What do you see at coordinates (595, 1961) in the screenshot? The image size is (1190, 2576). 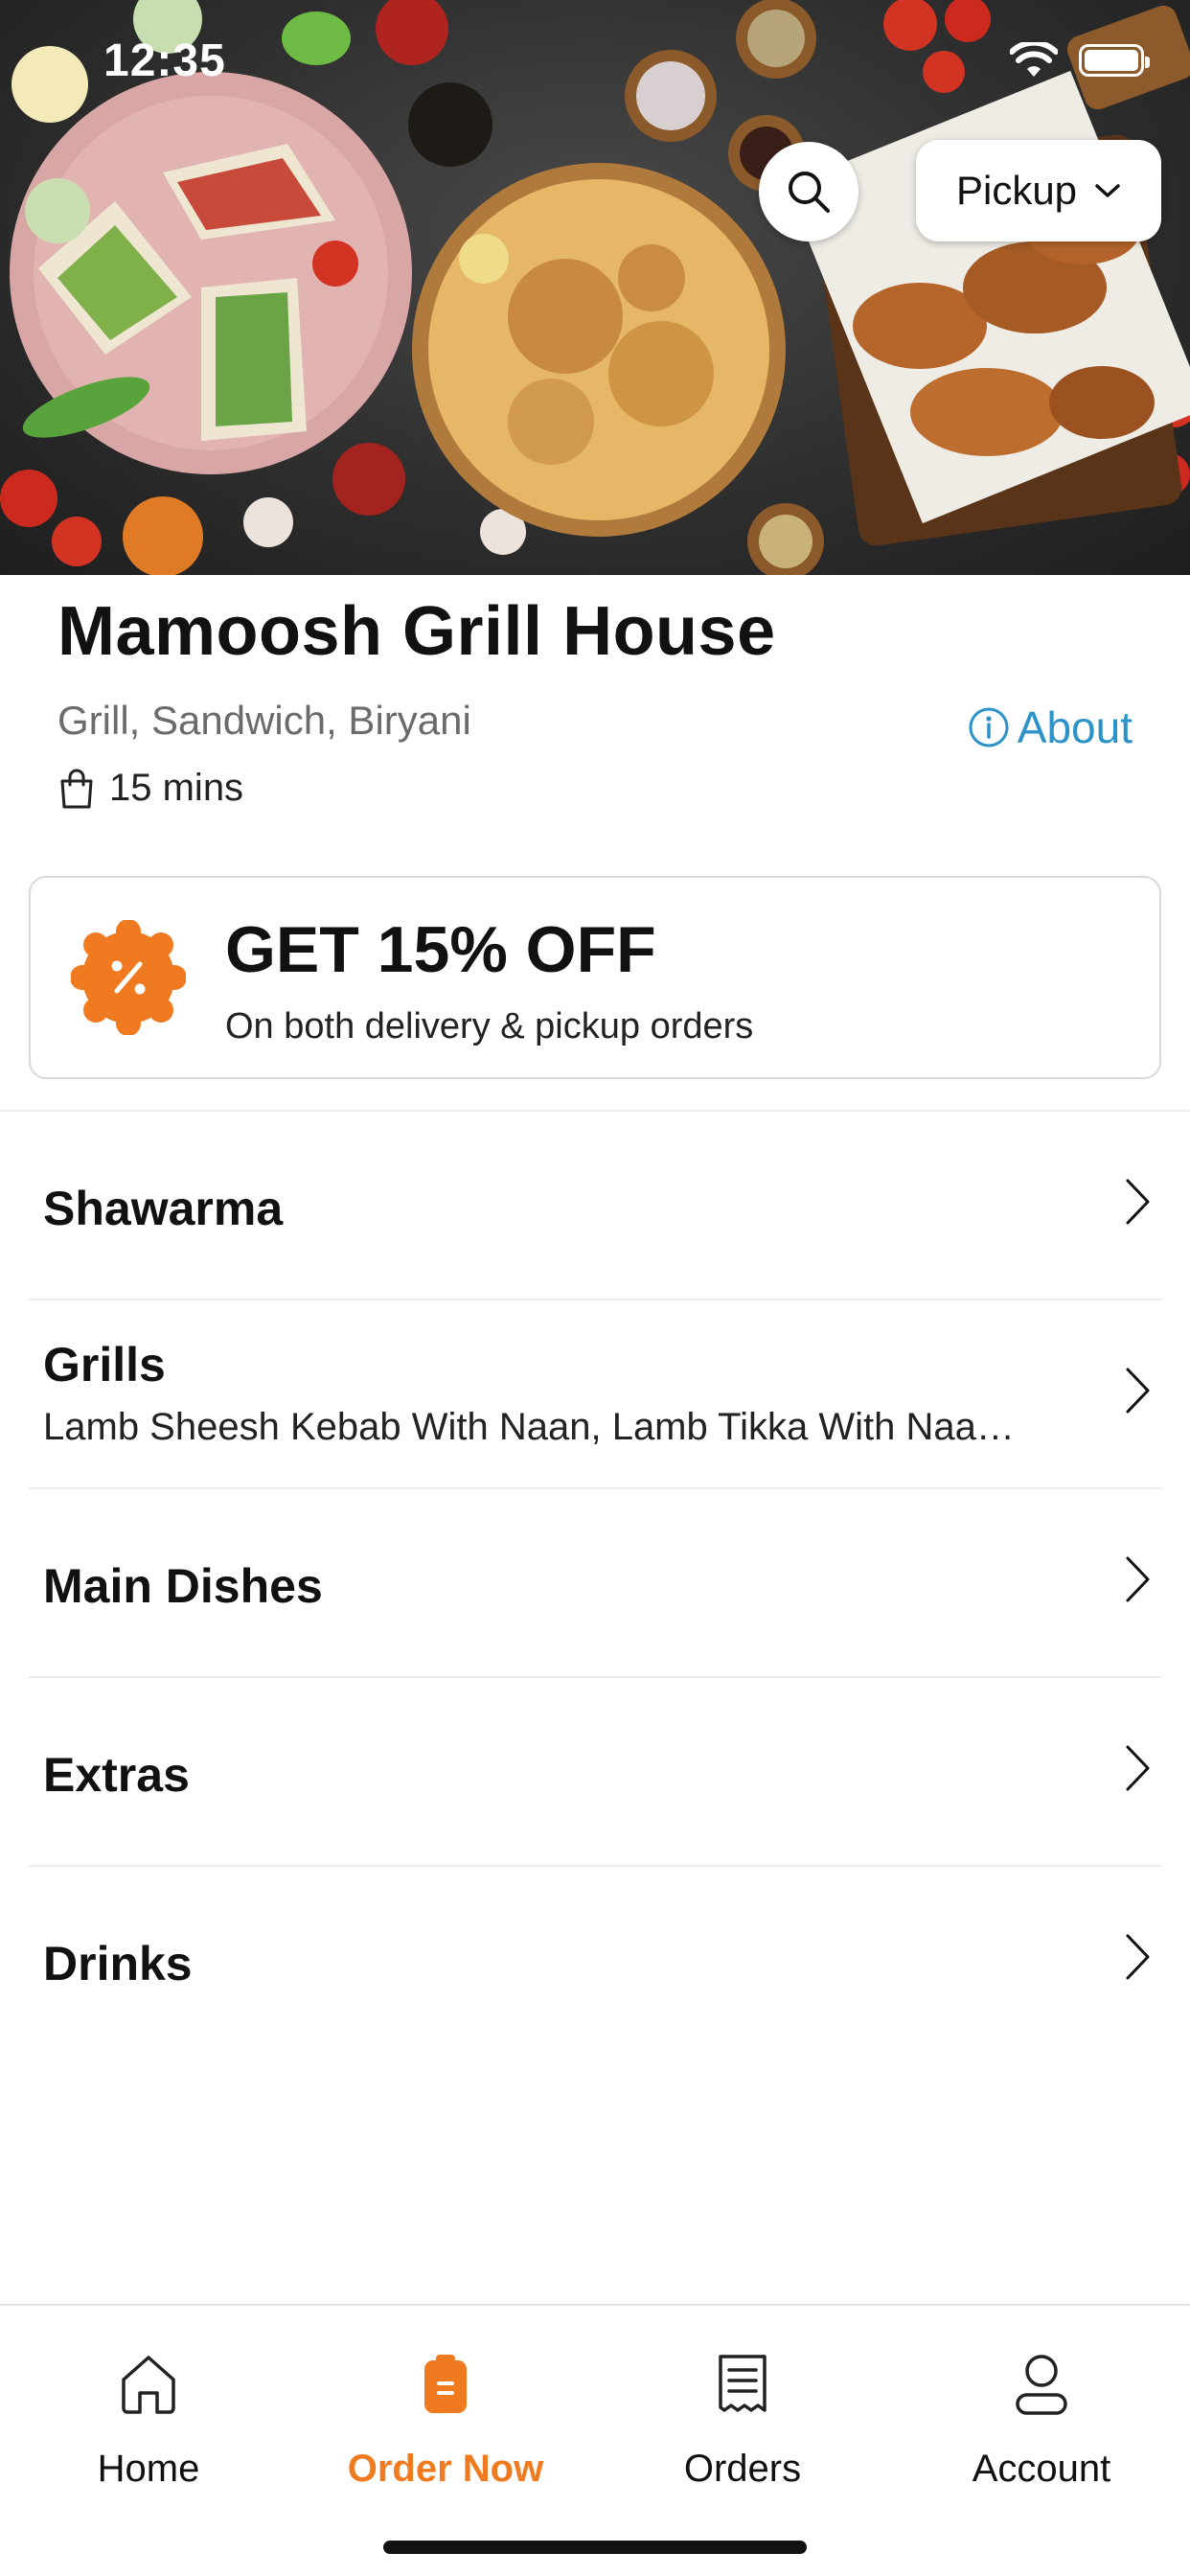 I see `menu-category-drinks: Drinks` at bounding box center [595, 1961].